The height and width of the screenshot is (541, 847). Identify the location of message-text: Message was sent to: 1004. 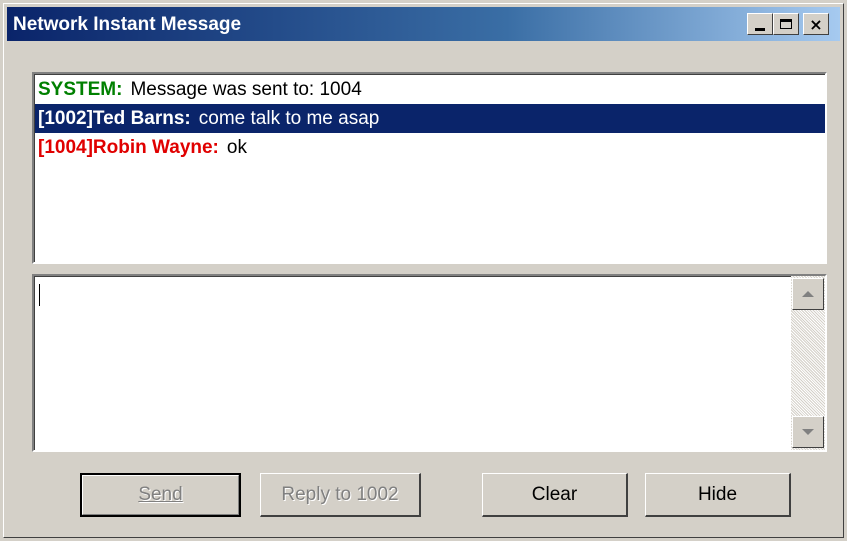
(246, 89).